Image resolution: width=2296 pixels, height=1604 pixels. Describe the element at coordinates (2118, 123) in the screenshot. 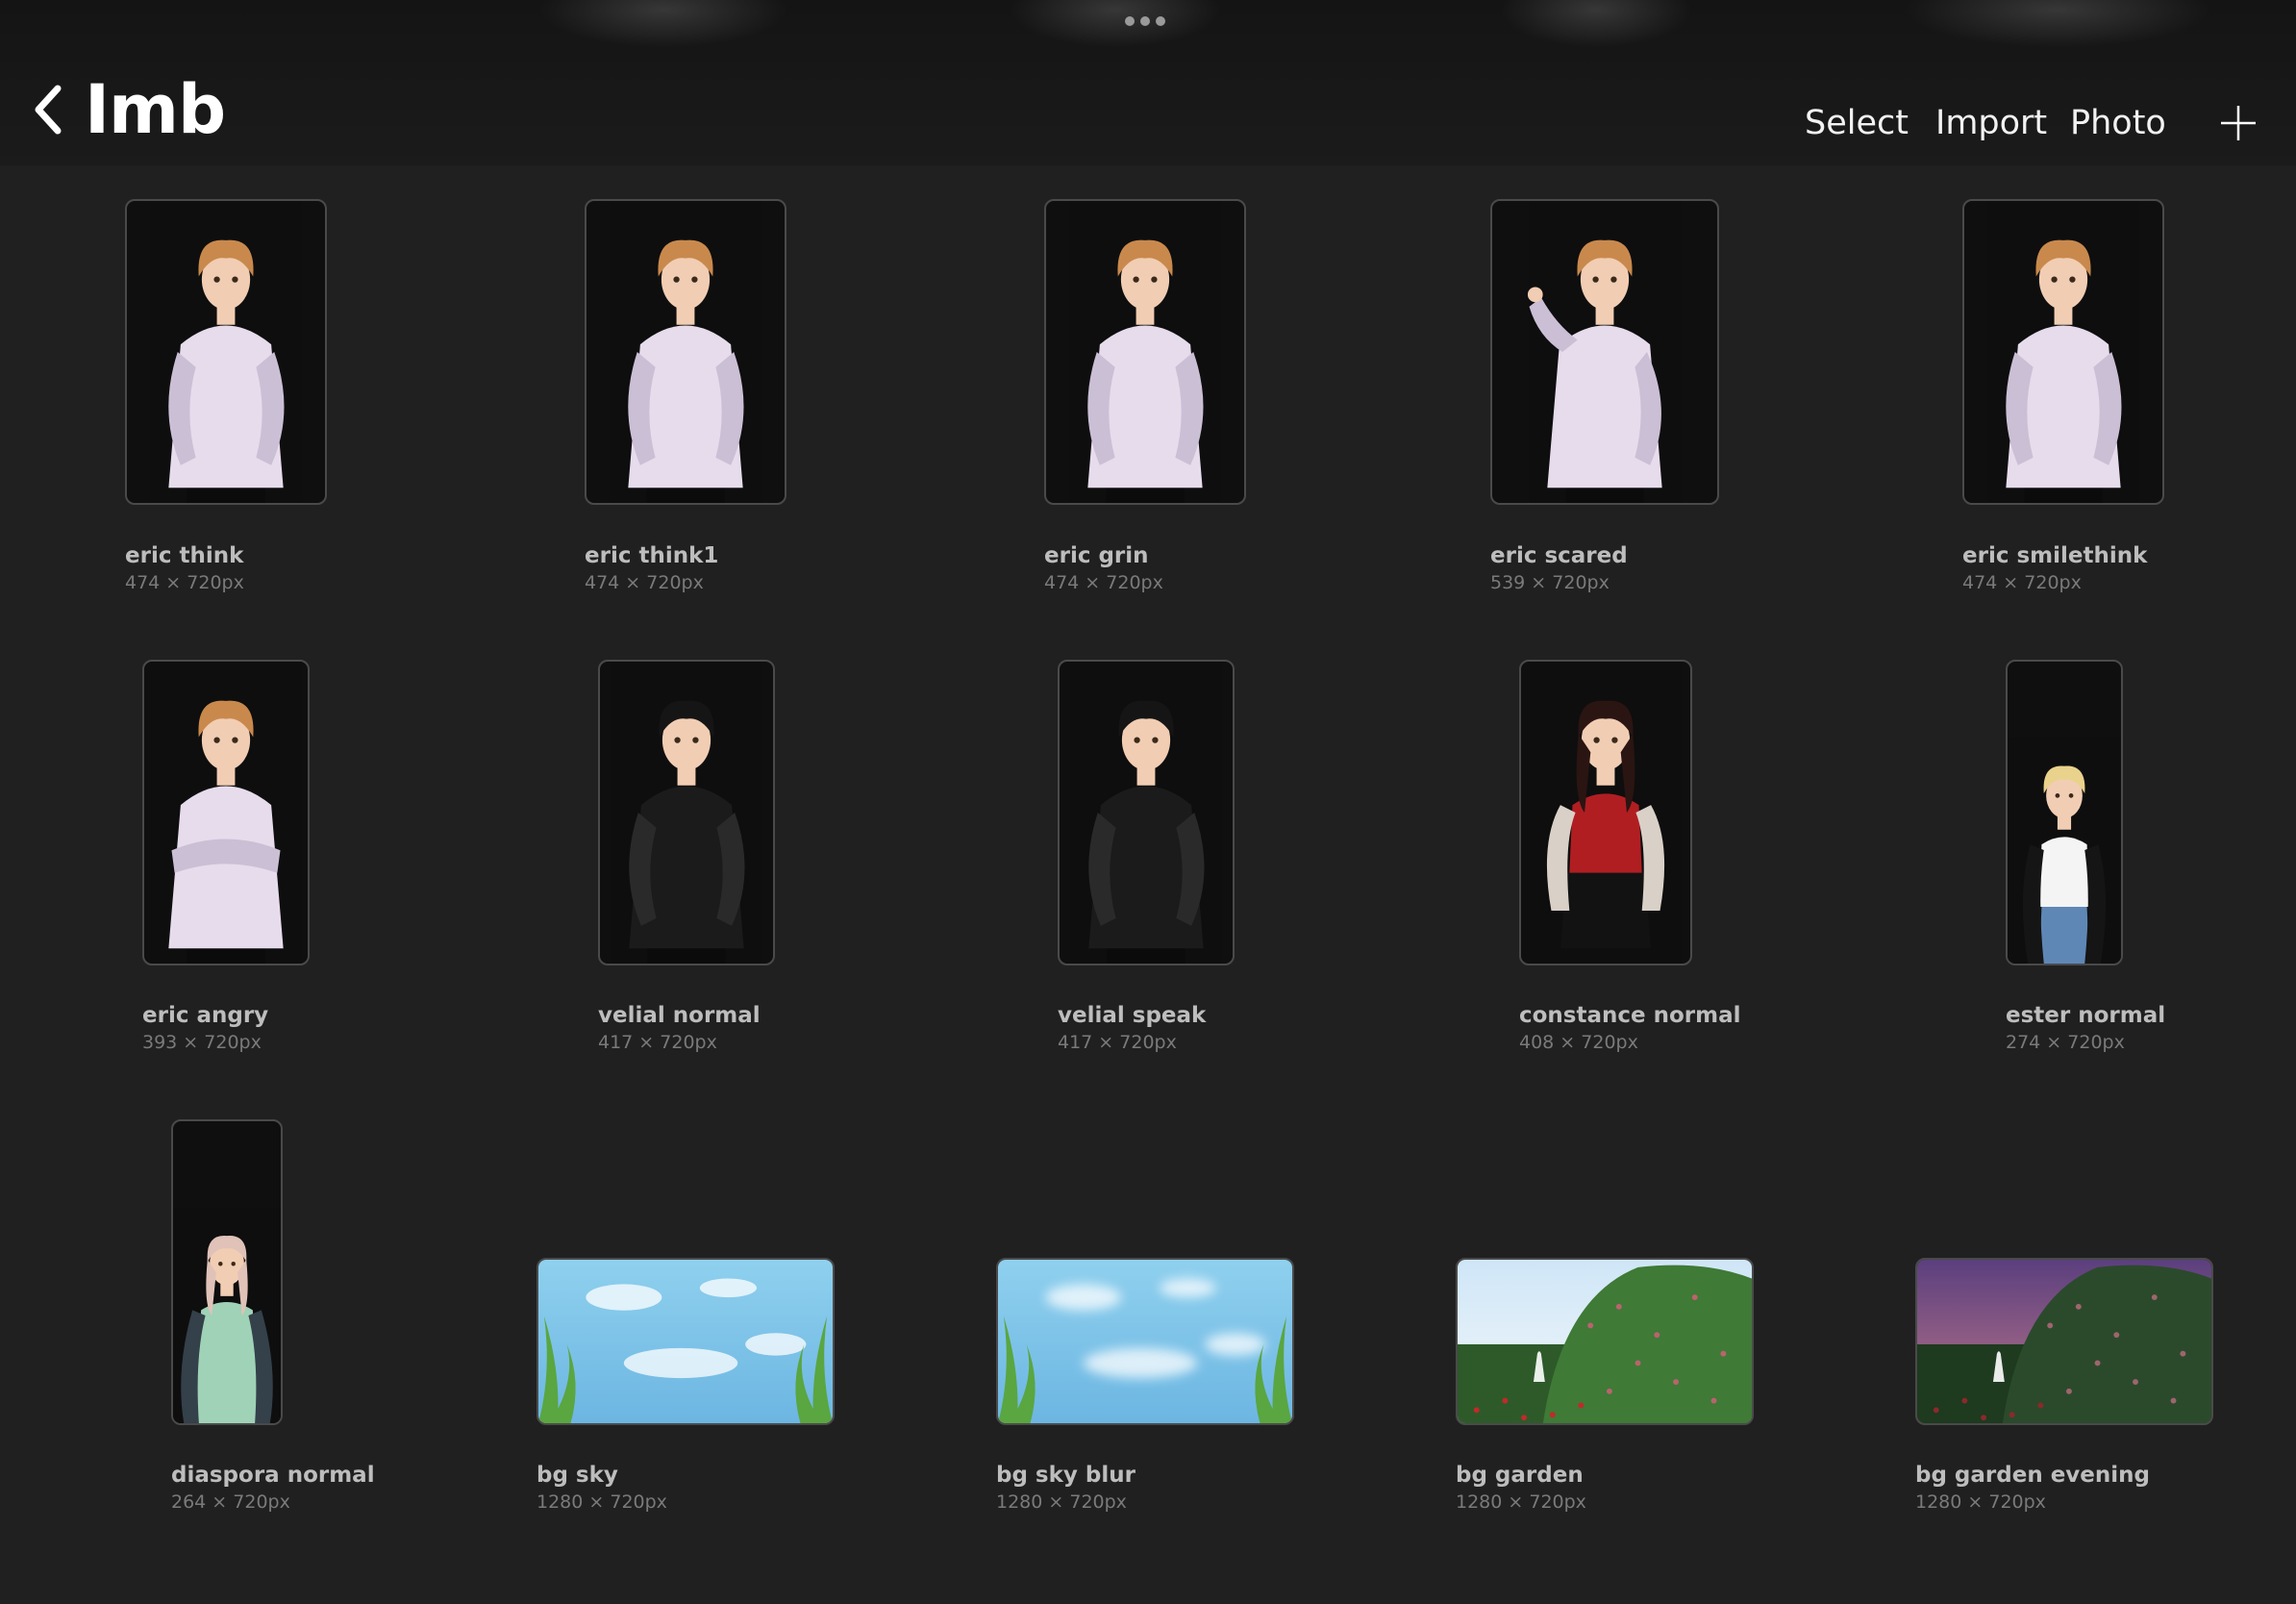

I see `photo-button: Photo` at that location.